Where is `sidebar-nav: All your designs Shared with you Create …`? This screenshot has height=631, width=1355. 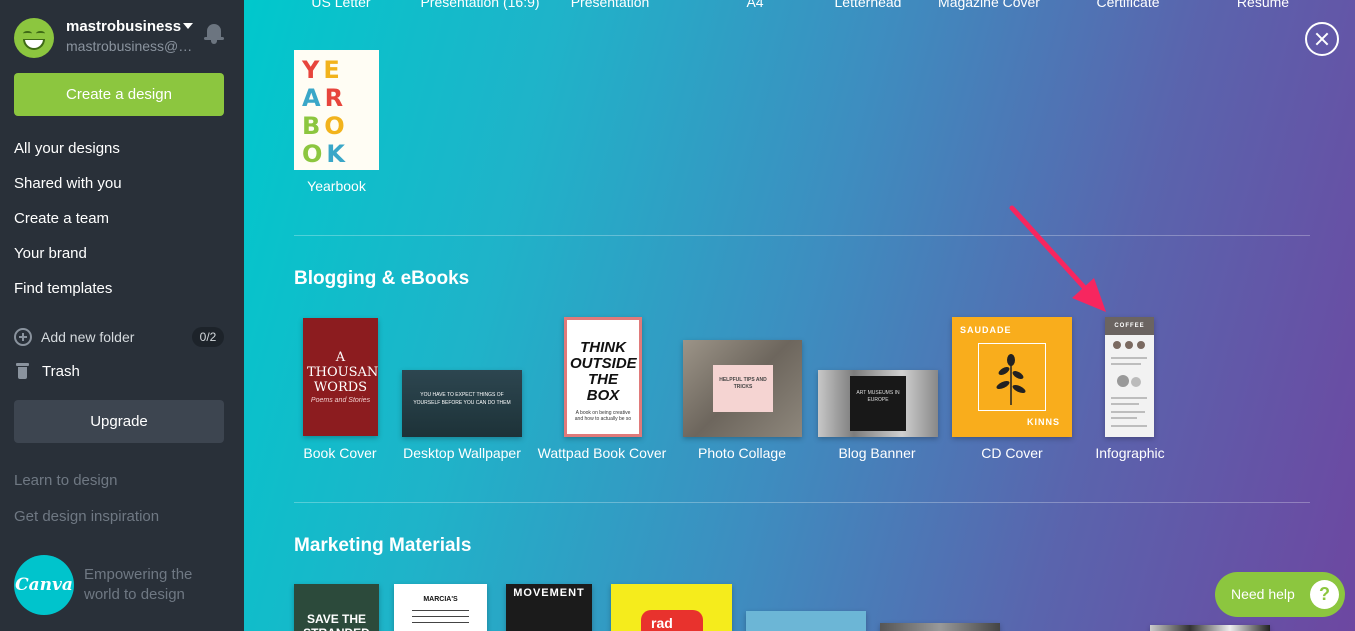
sidebar-nav: All your designs Shared with you Create … is located at coordinates (68, 226).